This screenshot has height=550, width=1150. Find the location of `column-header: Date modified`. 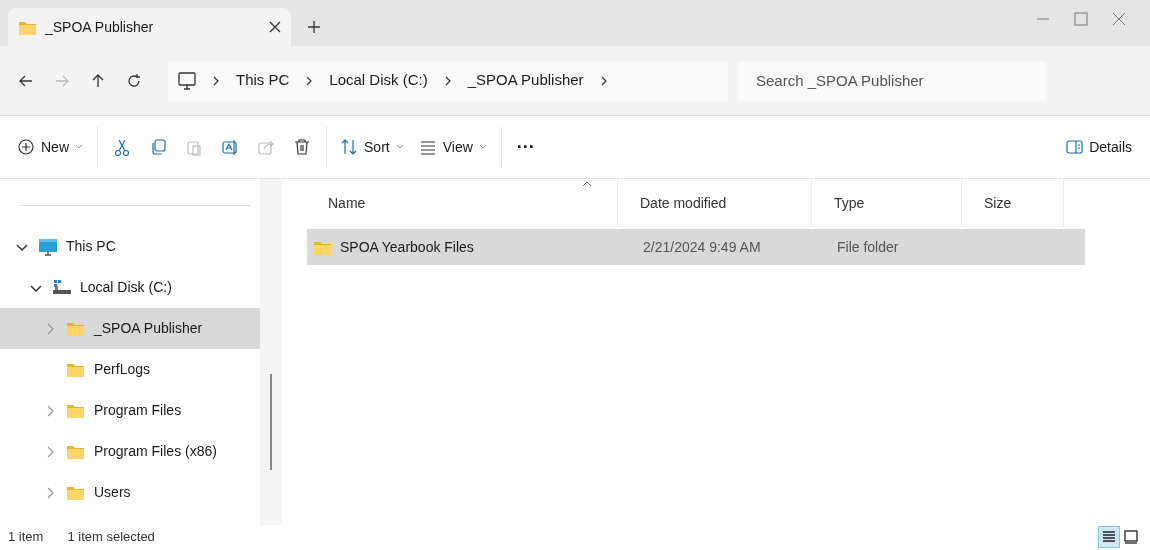

column-header: Date modified is located at coordinates (715, 203).